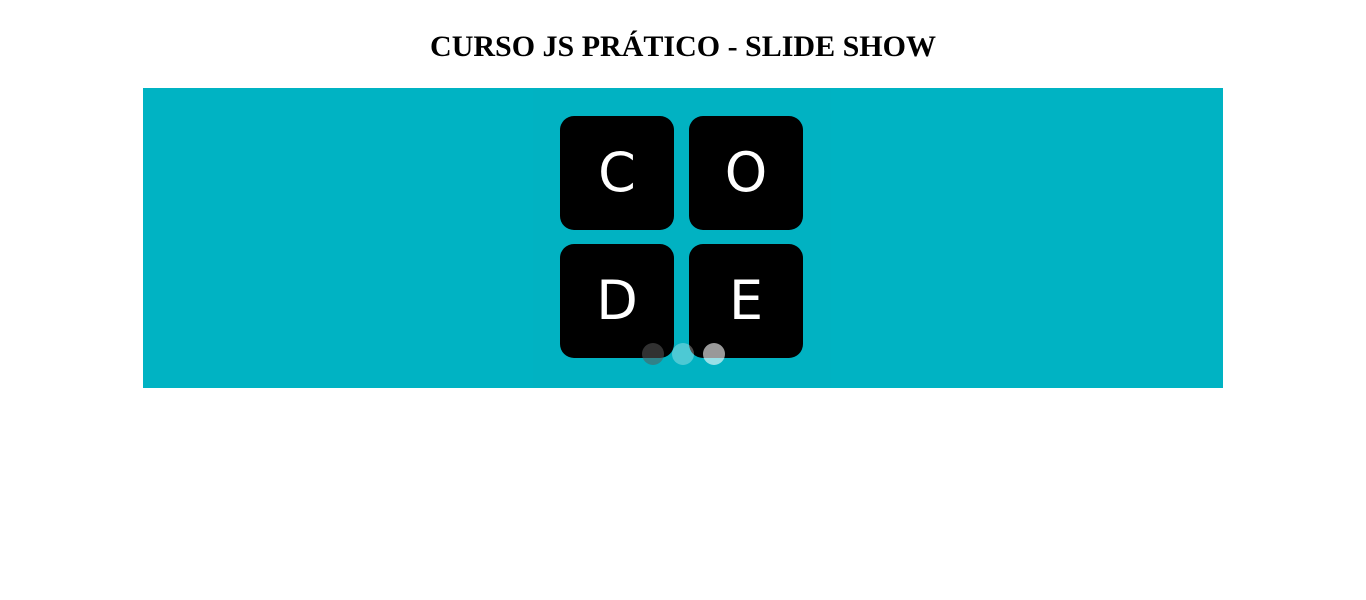  Describe the element at coordinates (746, 301) in the screenshot. I see `logo-tile-e: E` at that location.